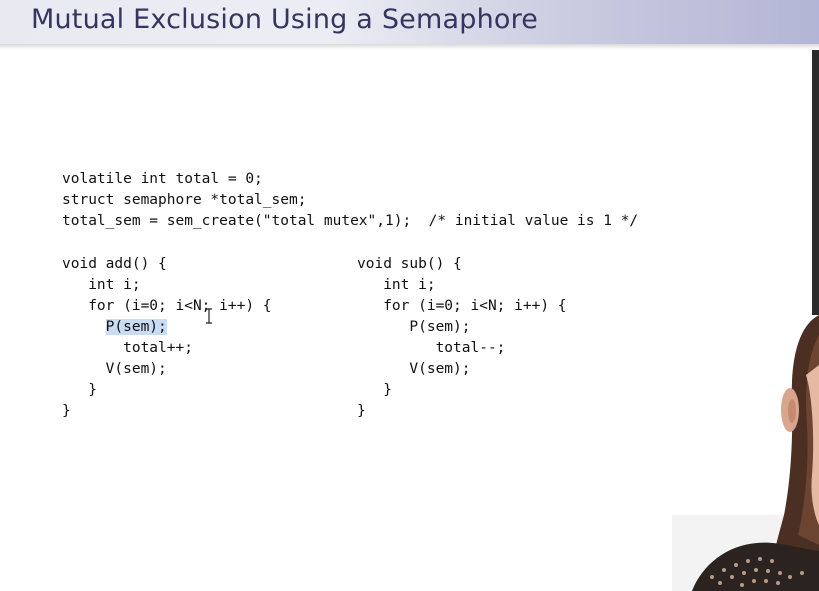  Describe the element at coordinates (114, 264) in the screenshot. I see `code-line: void add() {` at that location.